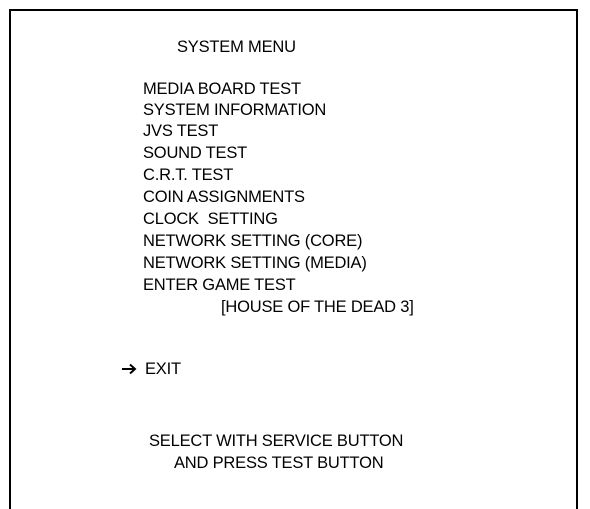 This screenshot has width=590, height=509. What do you see at coordinates (224, 197) in the screenshot?
I see `menu-item-coin-assignments: COIN ASSIGNMENTS` at bounding box center [224, 197].